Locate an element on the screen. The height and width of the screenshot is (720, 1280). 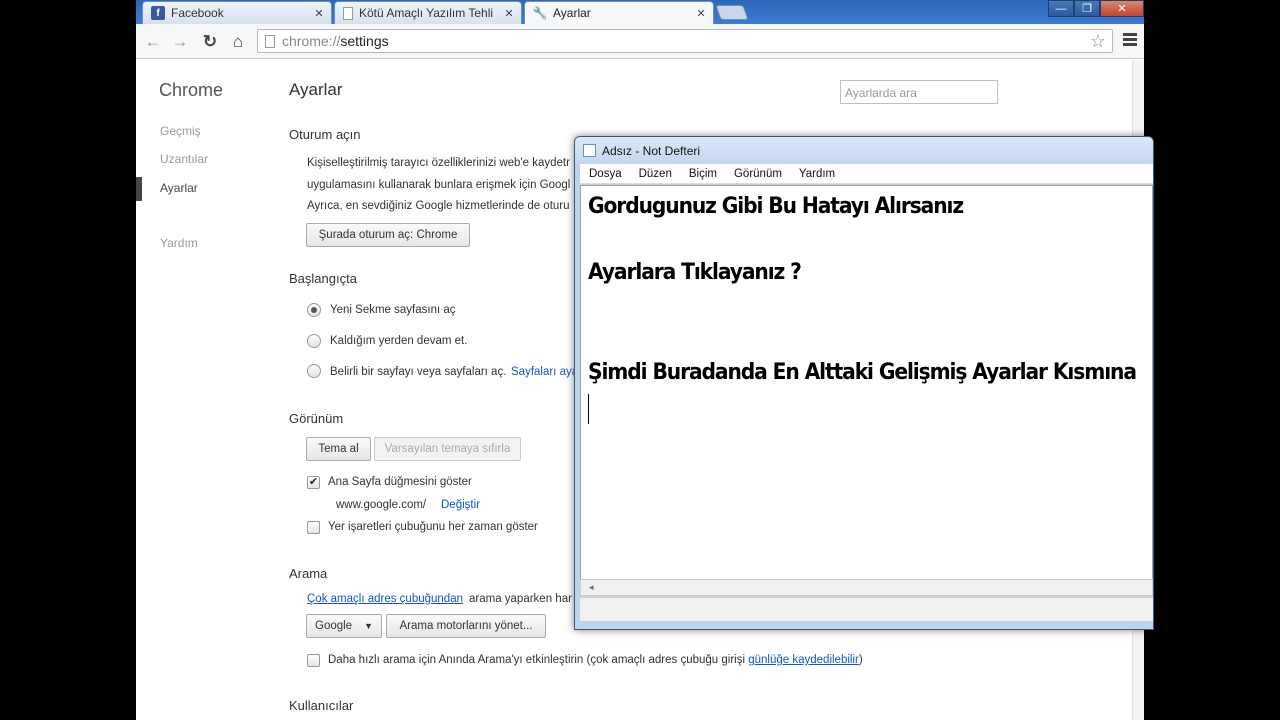
page-title: Ayarlar is located at coordinates (316, 89).